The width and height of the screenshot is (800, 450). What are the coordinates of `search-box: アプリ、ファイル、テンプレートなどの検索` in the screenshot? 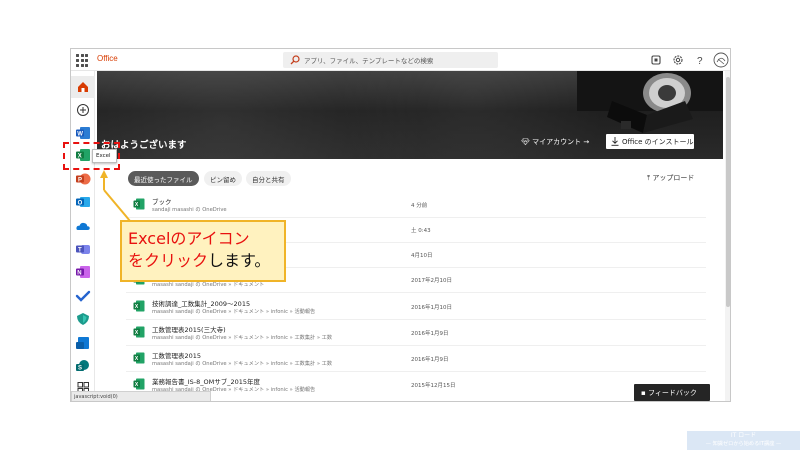 It's located at (390, 60).